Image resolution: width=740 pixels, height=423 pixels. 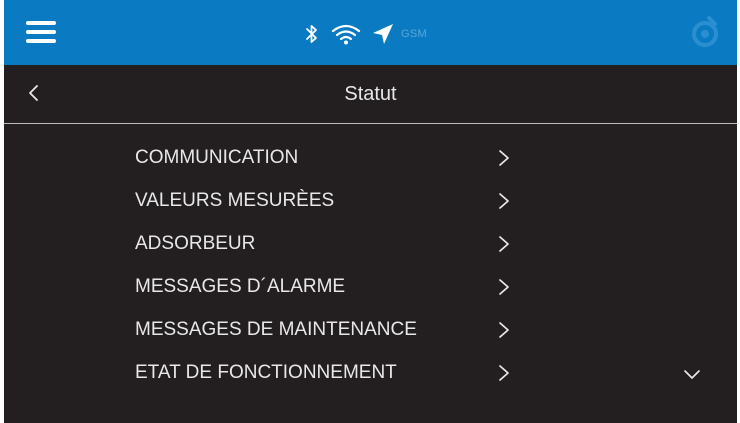 I want to click on menu-item-measured-values: VALEURS MESURÈES, so click(x=335, y=204).